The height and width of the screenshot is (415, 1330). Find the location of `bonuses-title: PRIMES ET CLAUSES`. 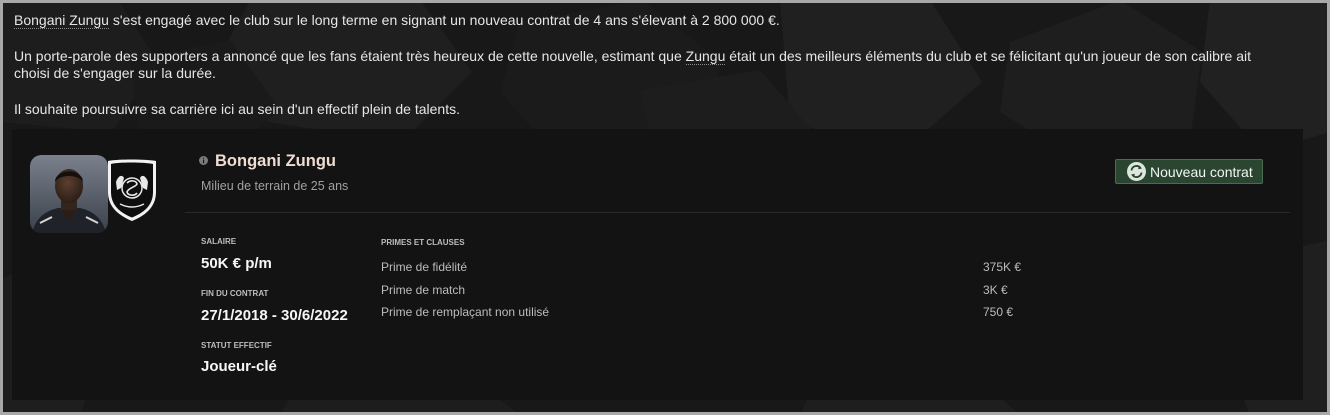

bonuses-title: PRIMES ET CLAUSES is located at coordinates (423, 242).